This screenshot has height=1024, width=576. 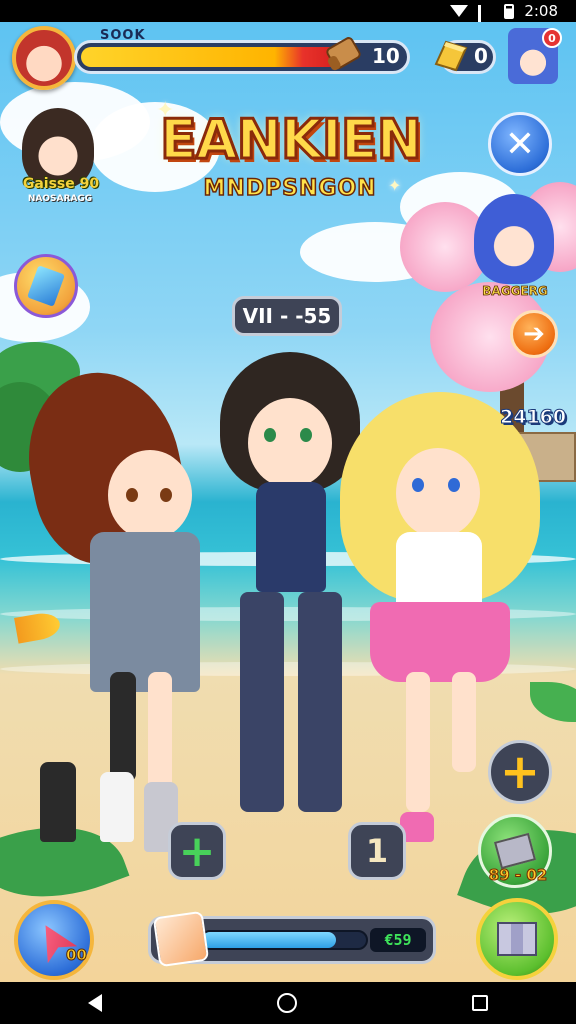 What do you see at coordinates (269, 940) in the screenshot?
I see `energy-bar-fill` at bounding box center [269, 940].